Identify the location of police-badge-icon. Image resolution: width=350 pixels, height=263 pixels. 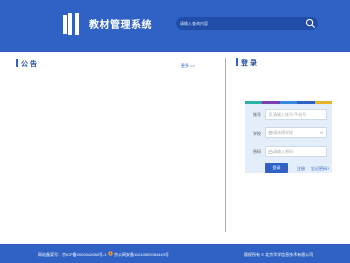
(110, 253).